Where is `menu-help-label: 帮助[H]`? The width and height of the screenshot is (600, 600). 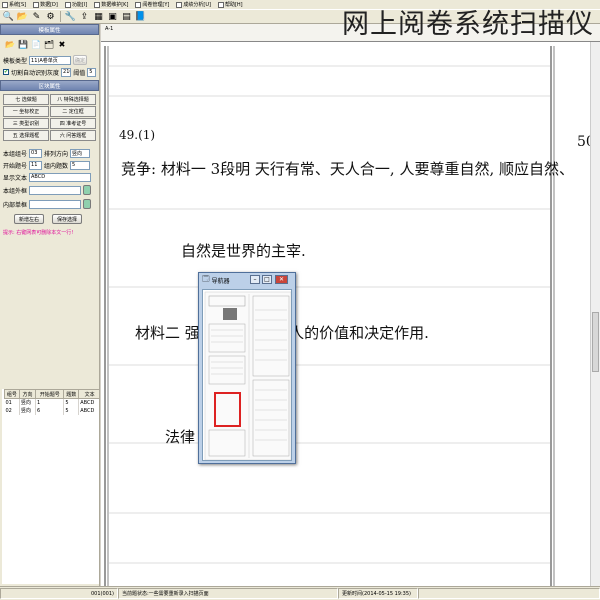 menu-help-label: 帮助[H] is located at coordinates (233, 5).